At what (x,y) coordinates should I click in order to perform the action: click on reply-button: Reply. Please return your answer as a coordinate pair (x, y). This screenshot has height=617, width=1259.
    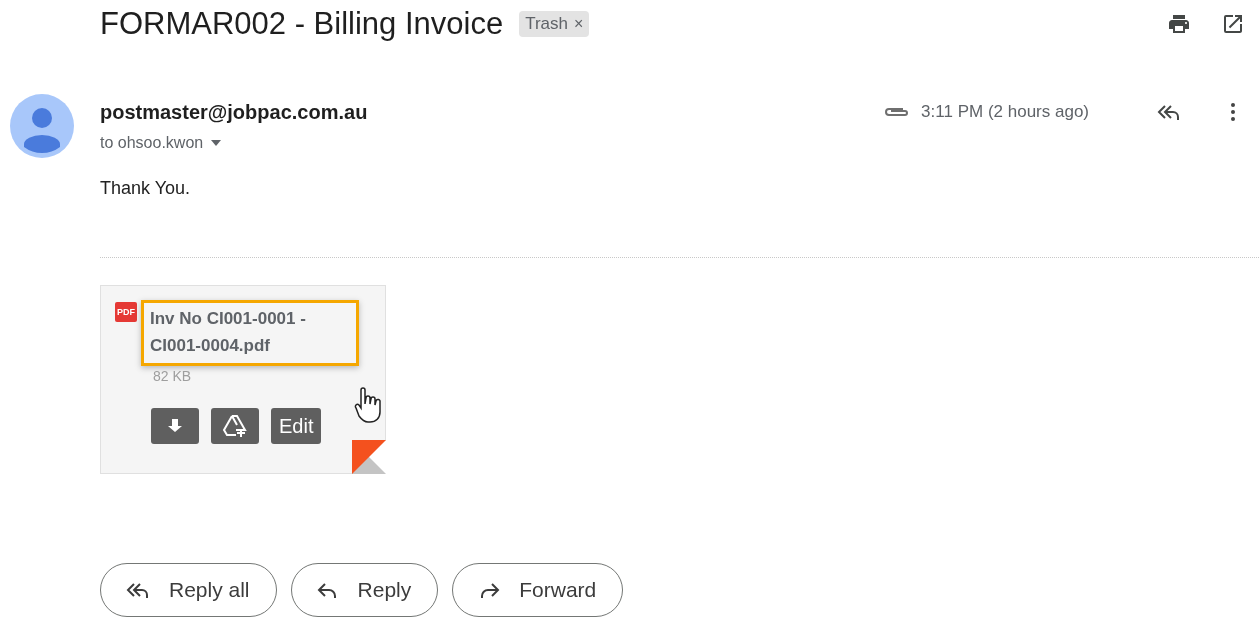
    Looking at the image, I should click on (364, 590).